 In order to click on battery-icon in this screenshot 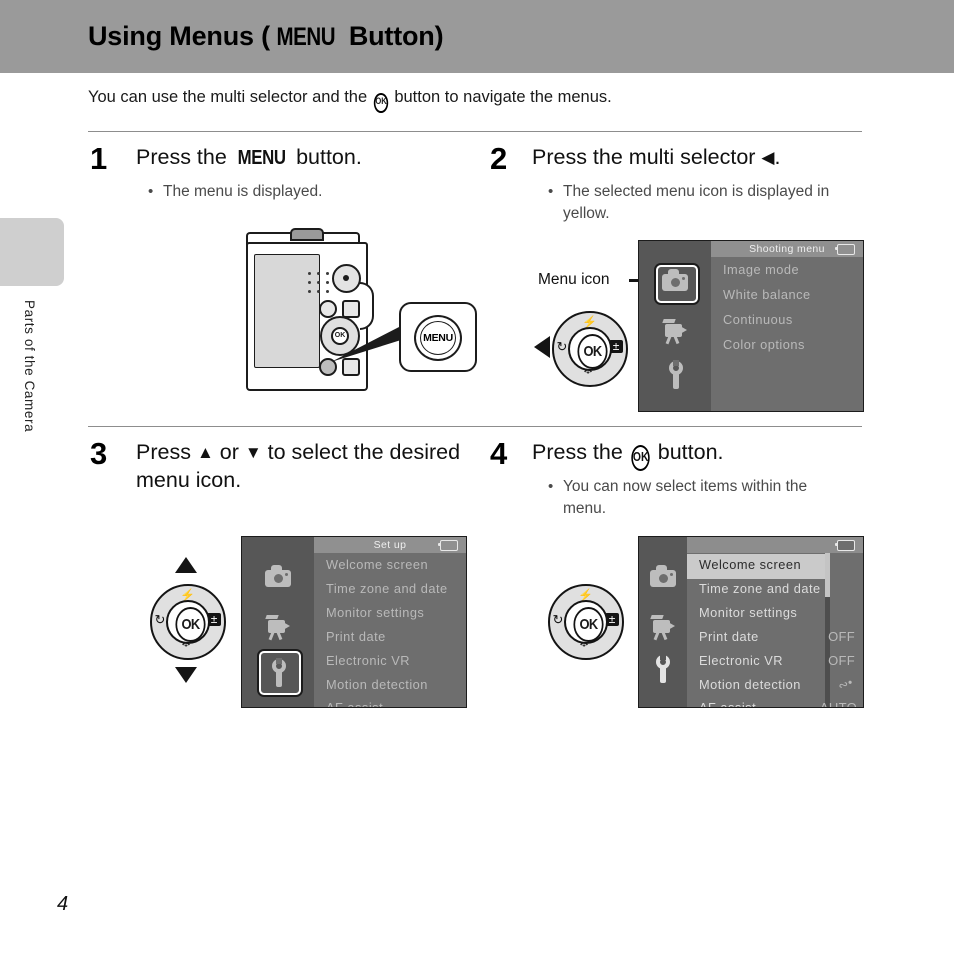, I will do `click(447, 545)`.